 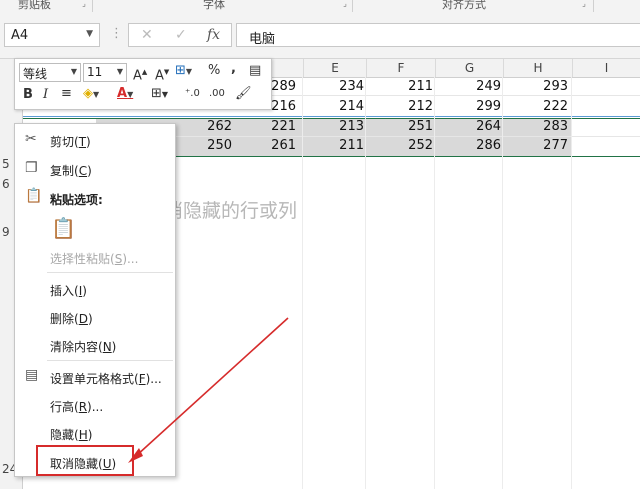 I want to click on arrow-line, so click(x=212, y=387).